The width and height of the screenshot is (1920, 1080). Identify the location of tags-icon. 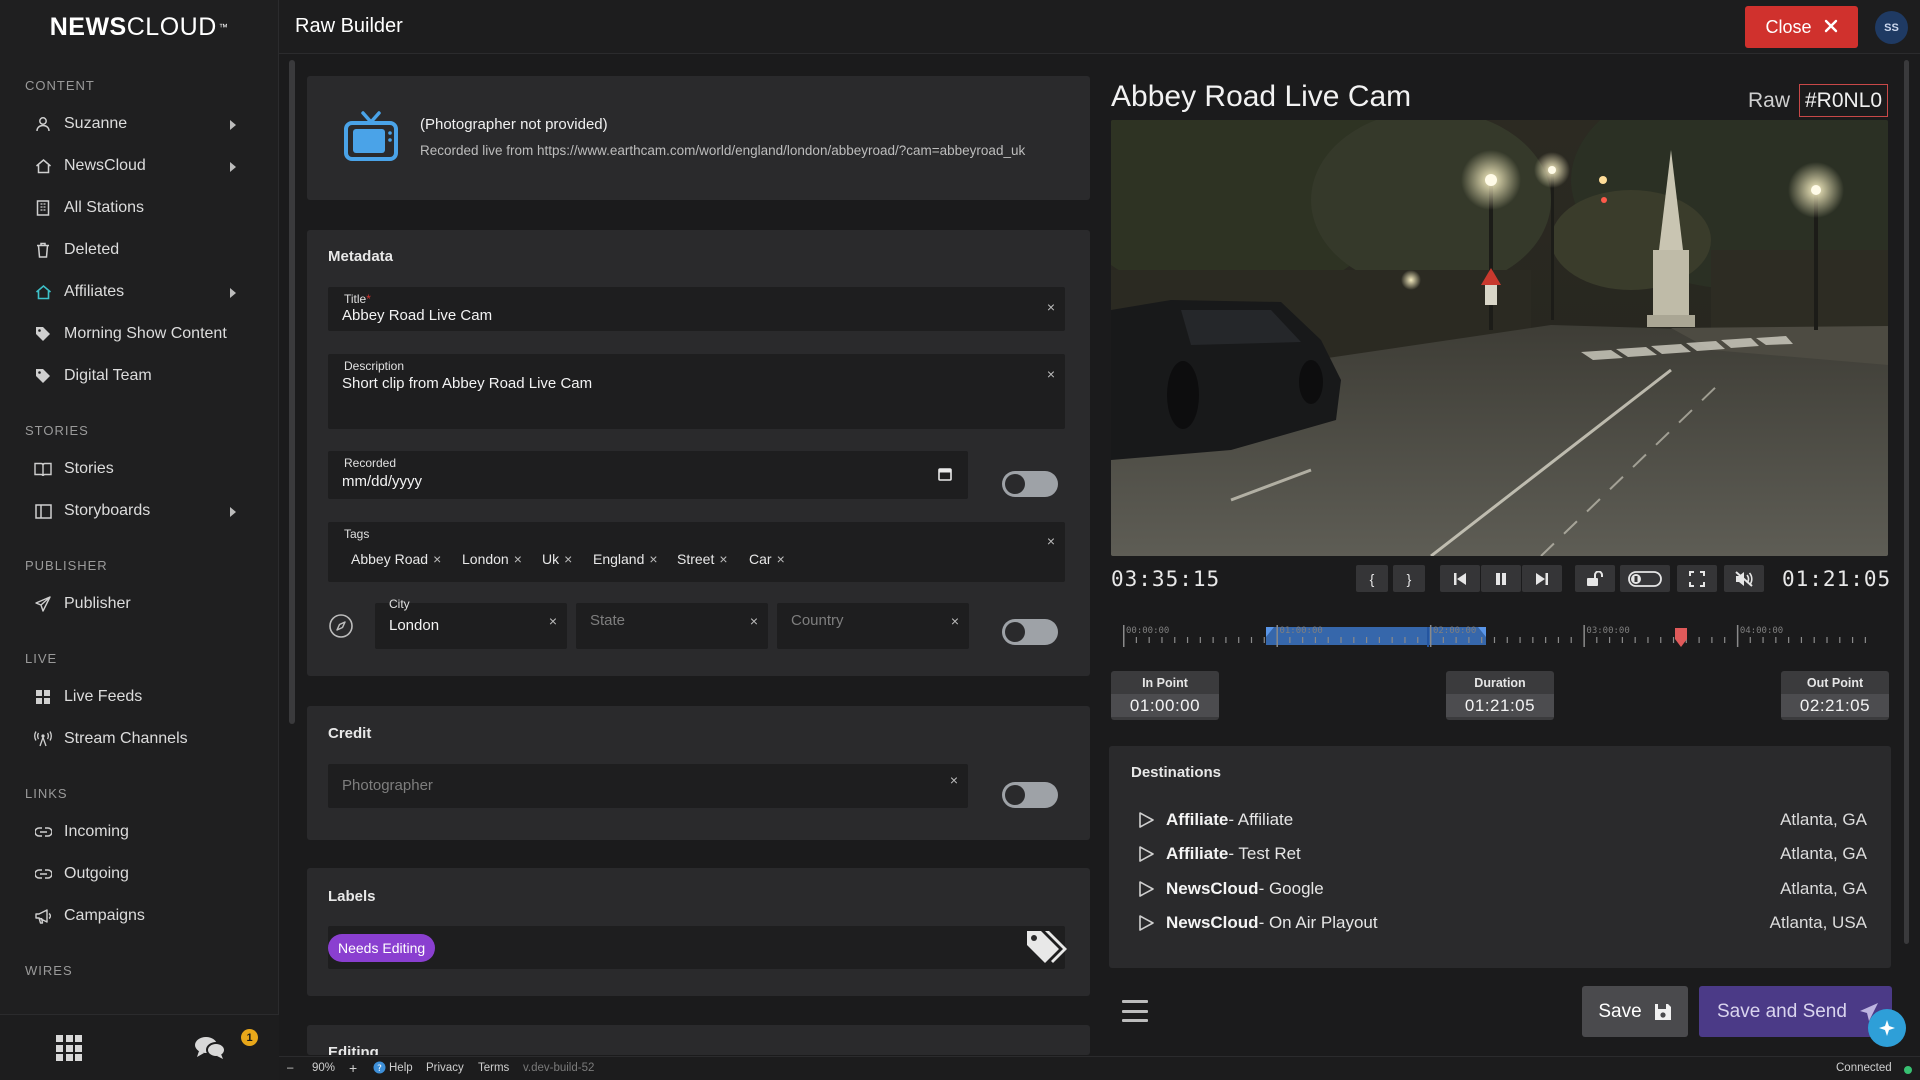
(1047, 949).